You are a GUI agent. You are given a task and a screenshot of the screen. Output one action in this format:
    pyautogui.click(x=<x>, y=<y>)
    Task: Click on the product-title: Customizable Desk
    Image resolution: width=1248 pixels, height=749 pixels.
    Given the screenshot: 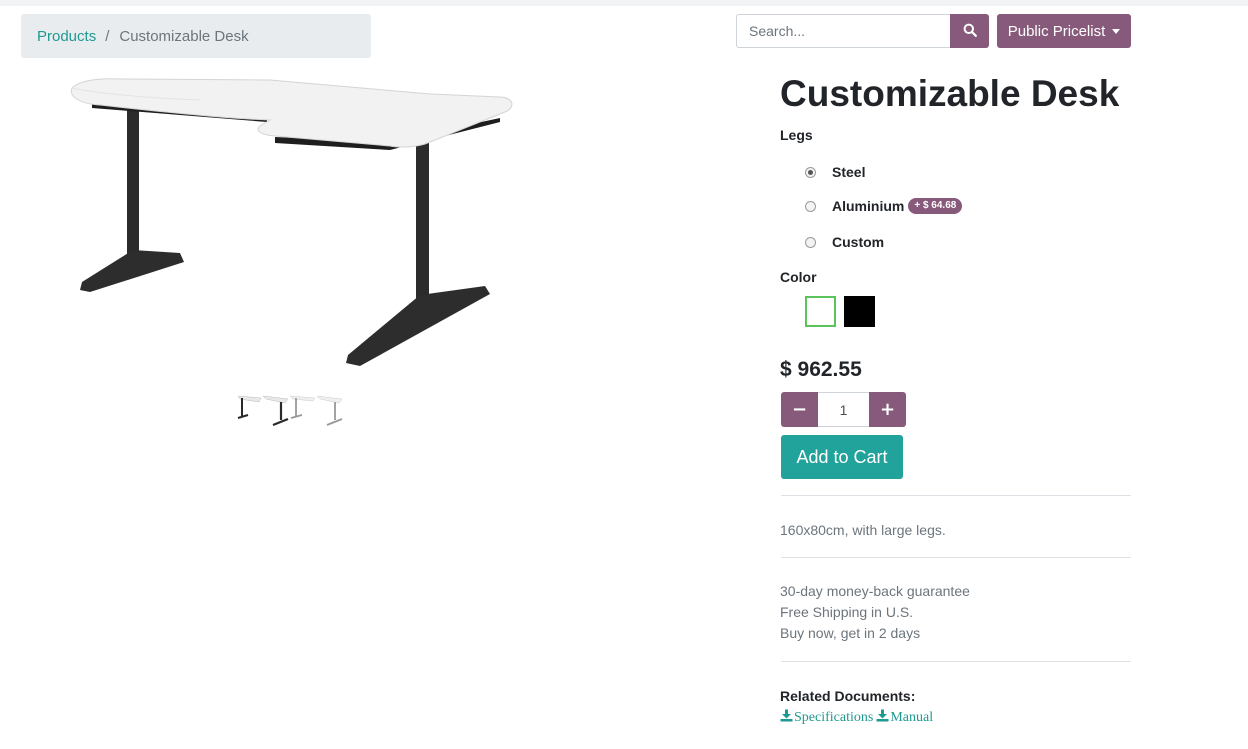 What is the action you would take?
    pyautogui.click(x=950, y=93)
    